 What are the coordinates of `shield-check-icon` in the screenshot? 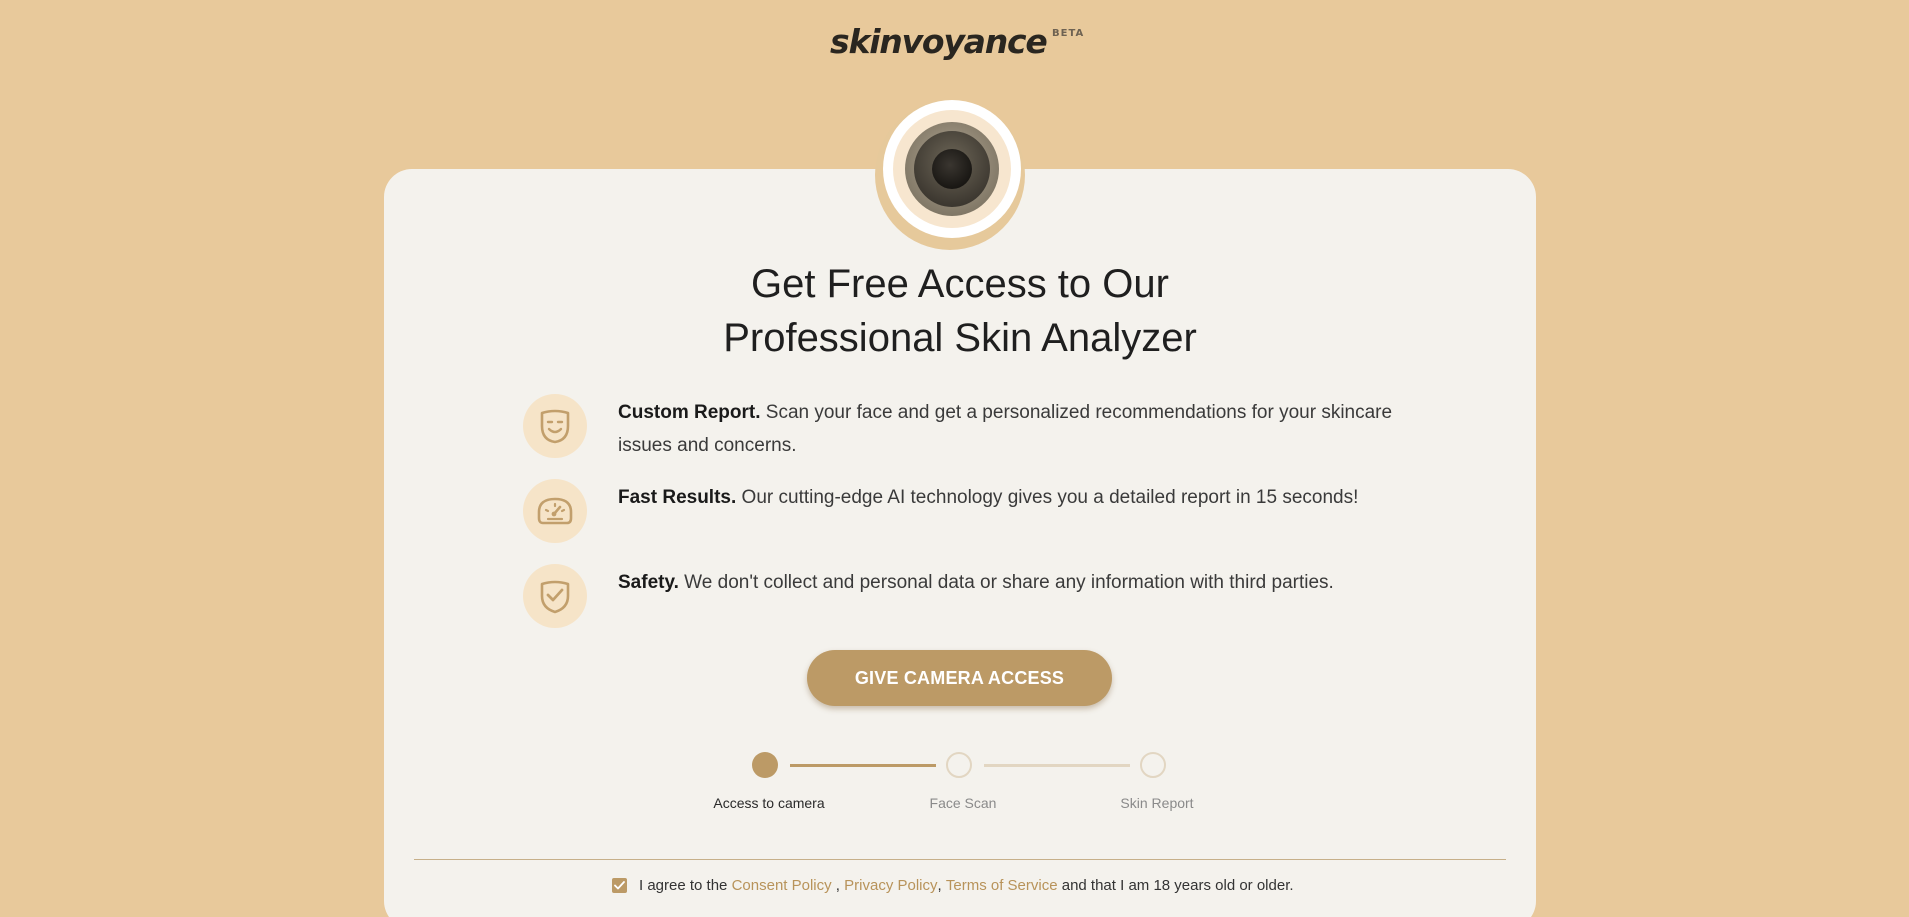 It's located at (555, 596).